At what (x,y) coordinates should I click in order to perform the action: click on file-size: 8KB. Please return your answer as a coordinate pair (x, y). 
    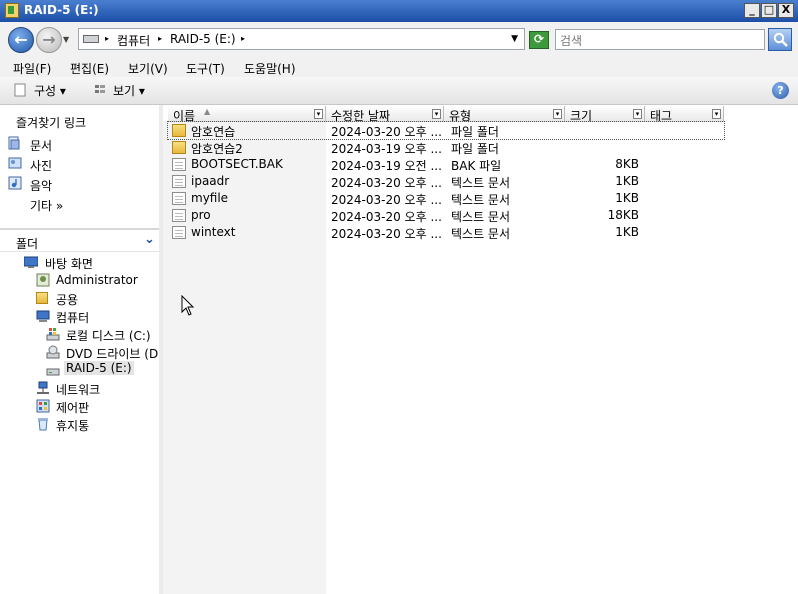
    Looking at the image, I should click on (627, 164).